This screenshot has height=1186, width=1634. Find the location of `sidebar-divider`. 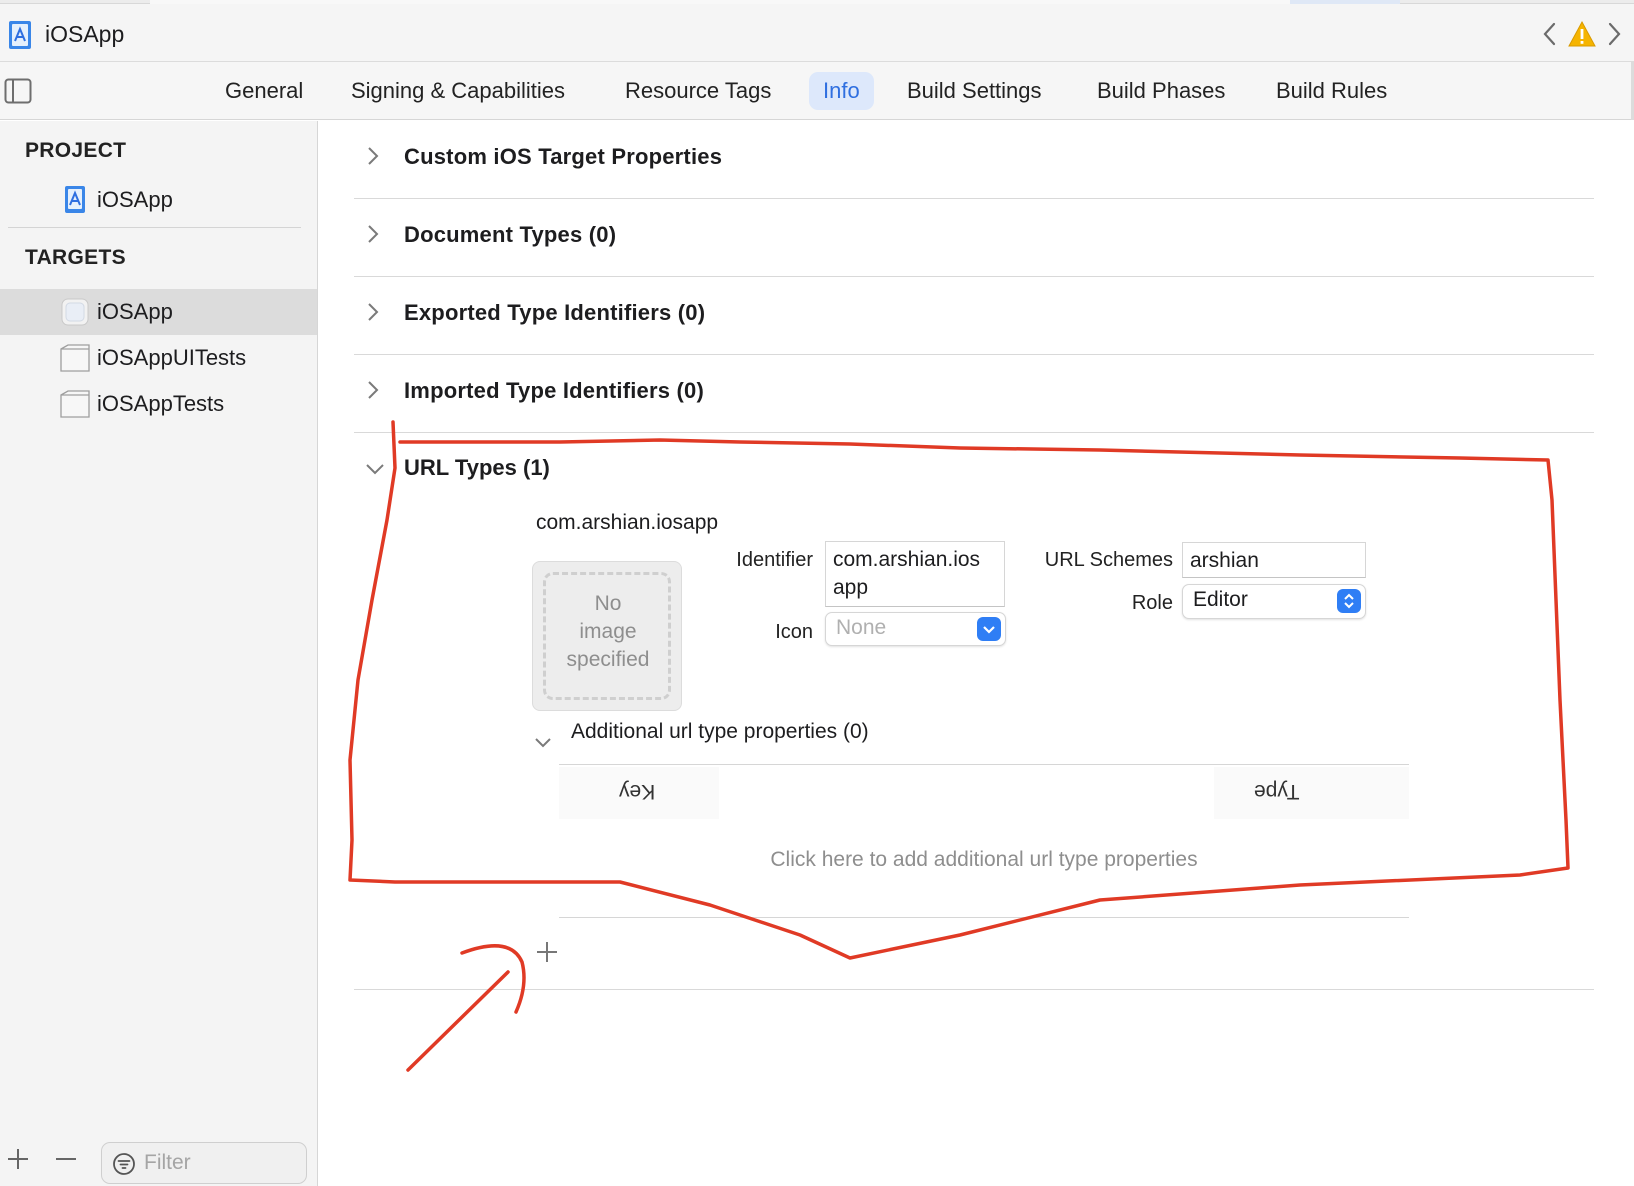

sidebar-divider is located at coordinates (154, 227).